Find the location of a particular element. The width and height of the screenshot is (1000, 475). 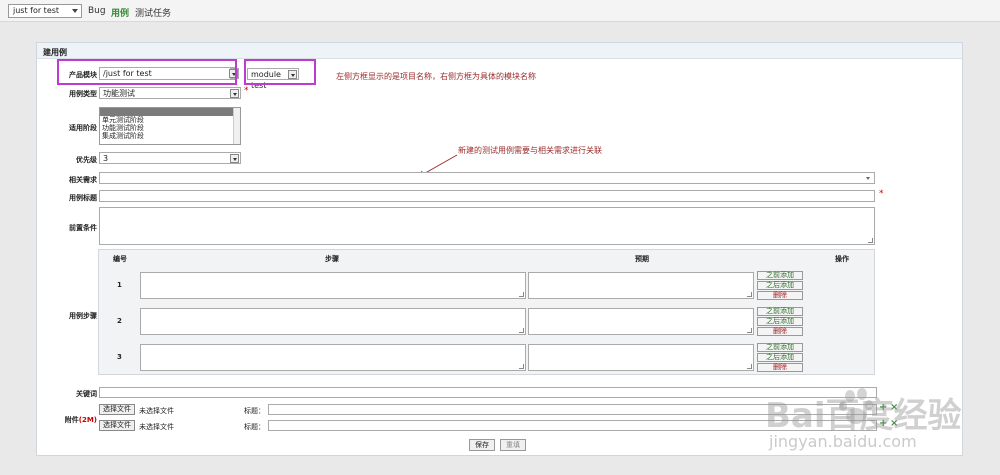

story-annotation: 新建的测试用例需要与相关需求进行关联 is located at coordinates (530, 150).